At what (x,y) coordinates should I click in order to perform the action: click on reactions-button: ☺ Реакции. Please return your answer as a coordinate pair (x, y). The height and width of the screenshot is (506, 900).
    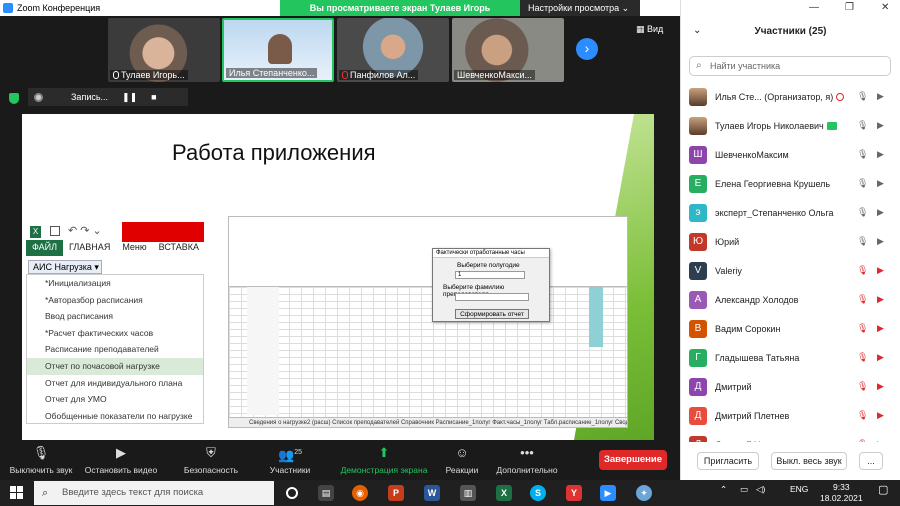
    Looking at the image, I should click on (462, 459).